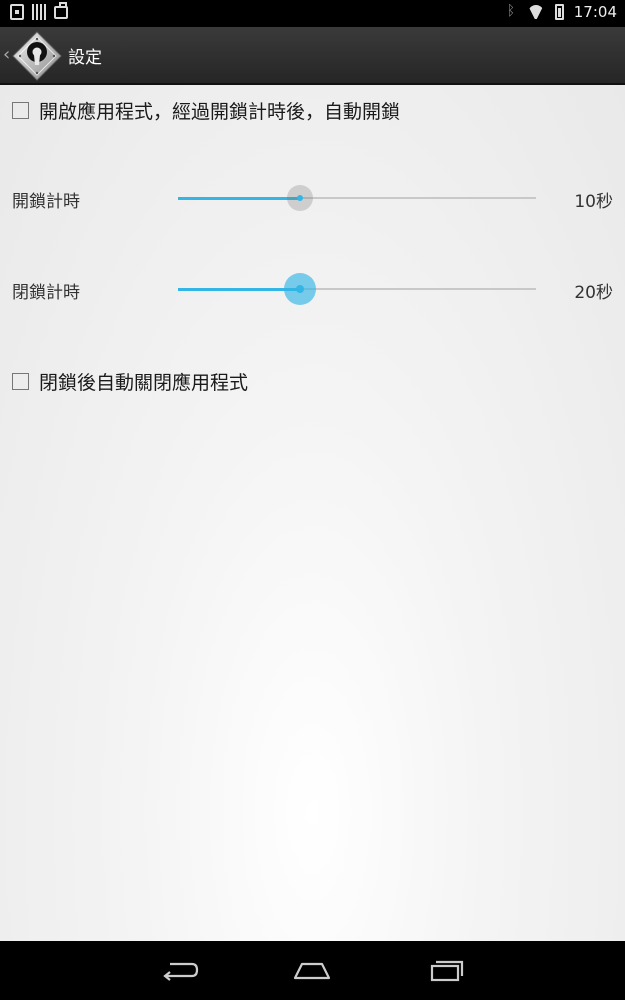 The image size is (625, 1000). What do you see at coordinates (46, 293) in the screenshot?
I see `lock-timer-label: 閉鎖計時` at bounding box center [46, 293].